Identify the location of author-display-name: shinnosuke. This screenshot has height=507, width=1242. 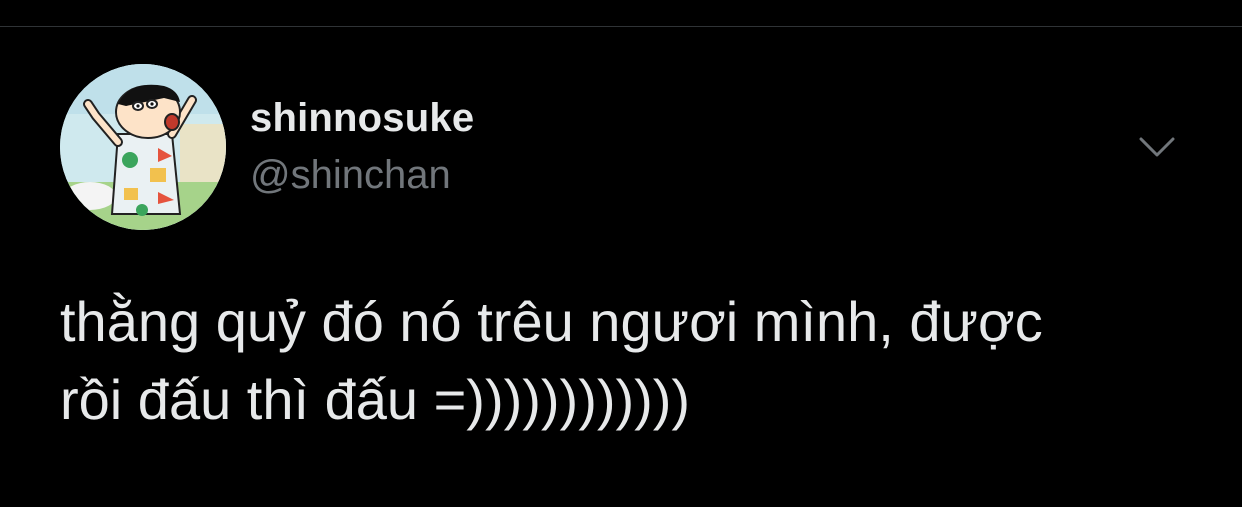
(362, 118).